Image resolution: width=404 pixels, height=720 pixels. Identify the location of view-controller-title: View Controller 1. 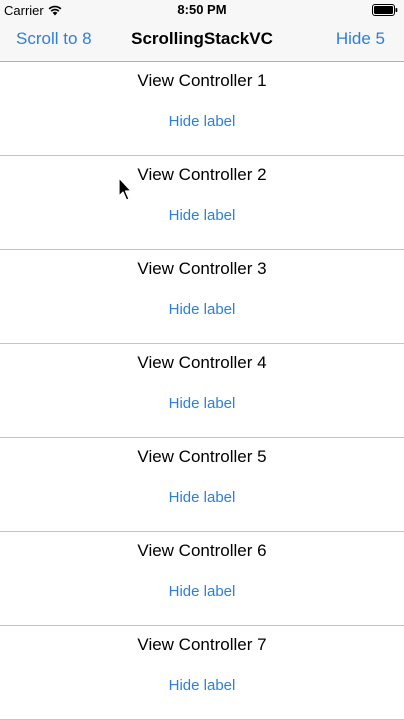
(202, 80).